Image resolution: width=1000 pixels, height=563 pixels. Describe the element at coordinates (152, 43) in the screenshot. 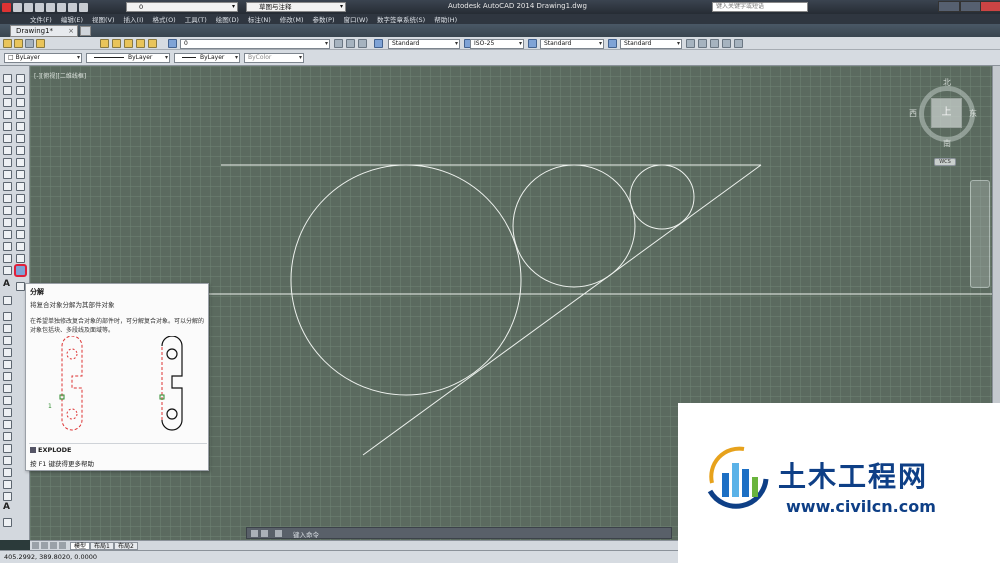

I see `layer-walk-icon` at that location.